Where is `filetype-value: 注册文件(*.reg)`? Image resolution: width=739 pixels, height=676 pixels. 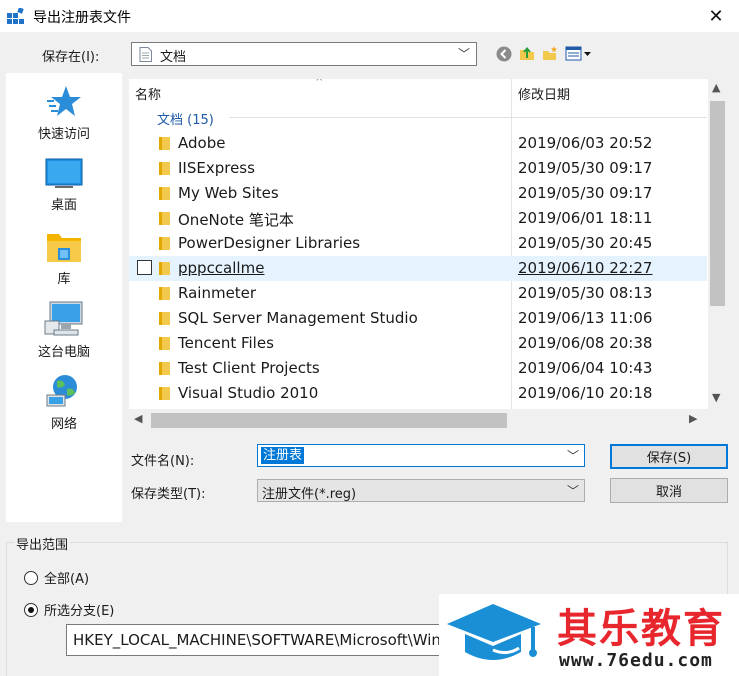 filetype-value: 注册文件(*.reg) is located at coordinates (309, 494).